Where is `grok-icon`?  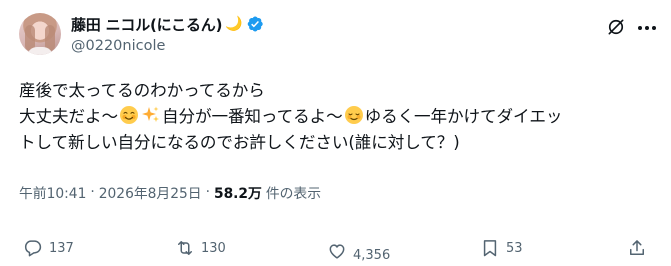
grok-icon is located at coordinates (616, 27).